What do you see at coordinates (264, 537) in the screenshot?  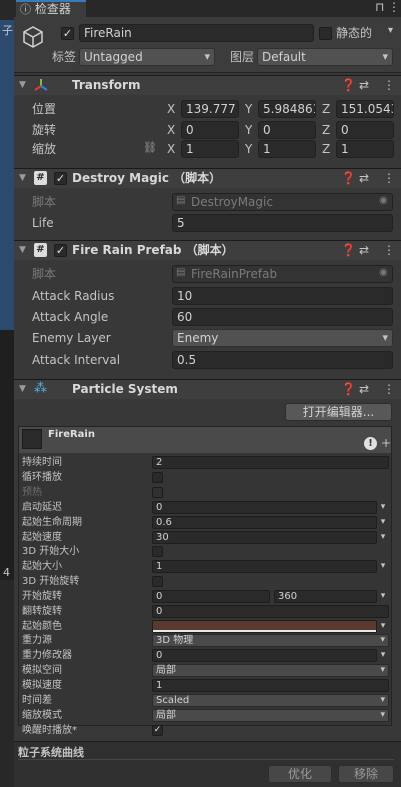 I see `start-speed-input: 30` at bounding box center [264, 537].